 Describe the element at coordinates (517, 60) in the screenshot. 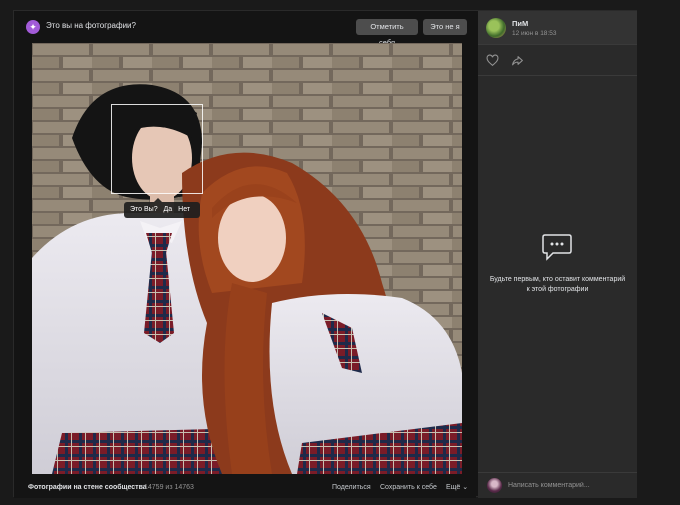

I see `share-arrow-icon` at that location.